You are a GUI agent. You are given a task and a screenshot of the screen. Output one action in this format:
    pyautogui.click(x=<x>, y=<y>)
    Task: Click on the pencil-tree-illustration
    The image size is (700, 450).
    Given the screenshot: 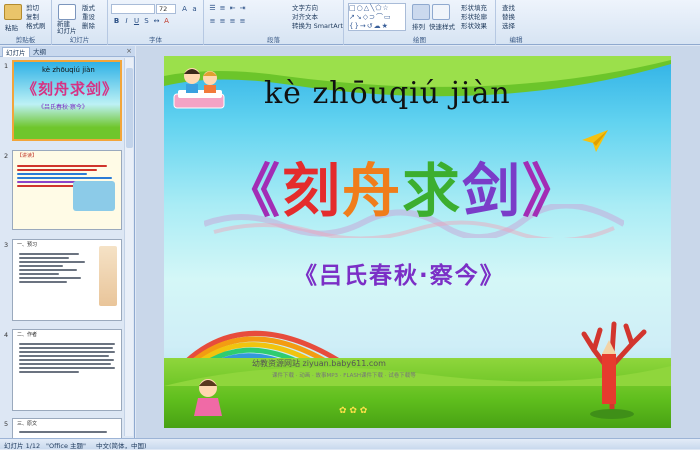 What is the action you would take?
    pyautogui.click(x=614, y=370)
    